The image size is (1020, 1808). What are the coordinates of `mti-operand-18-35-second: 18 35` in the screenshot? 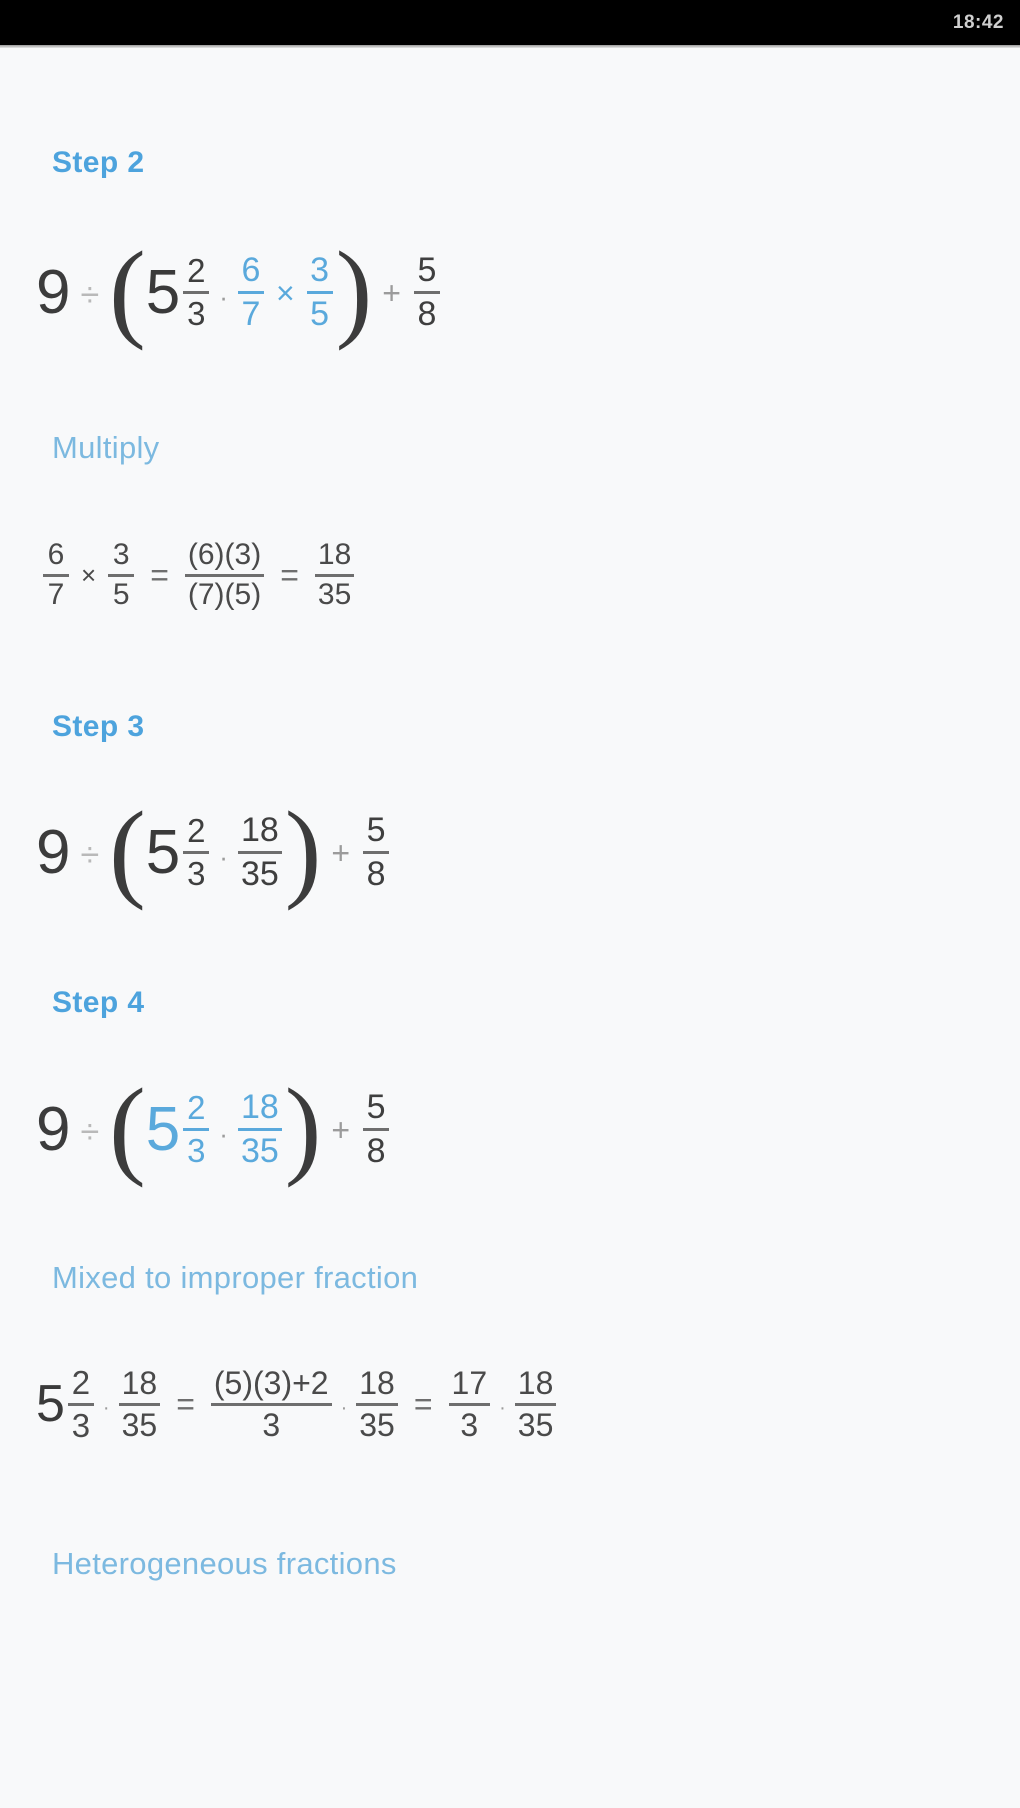 It's located at (377, 1404).